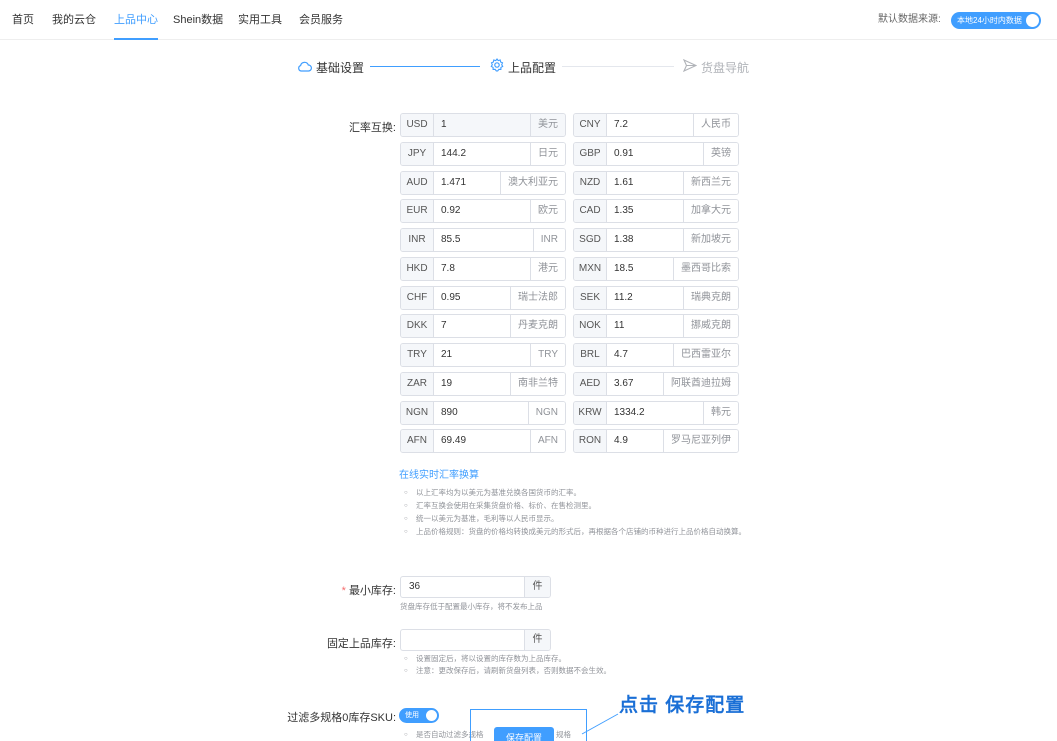  What do you see at coordinates (623, 154) in the screenshot?
I see `rate-input: 0.91` at bounding box center [623, 154].